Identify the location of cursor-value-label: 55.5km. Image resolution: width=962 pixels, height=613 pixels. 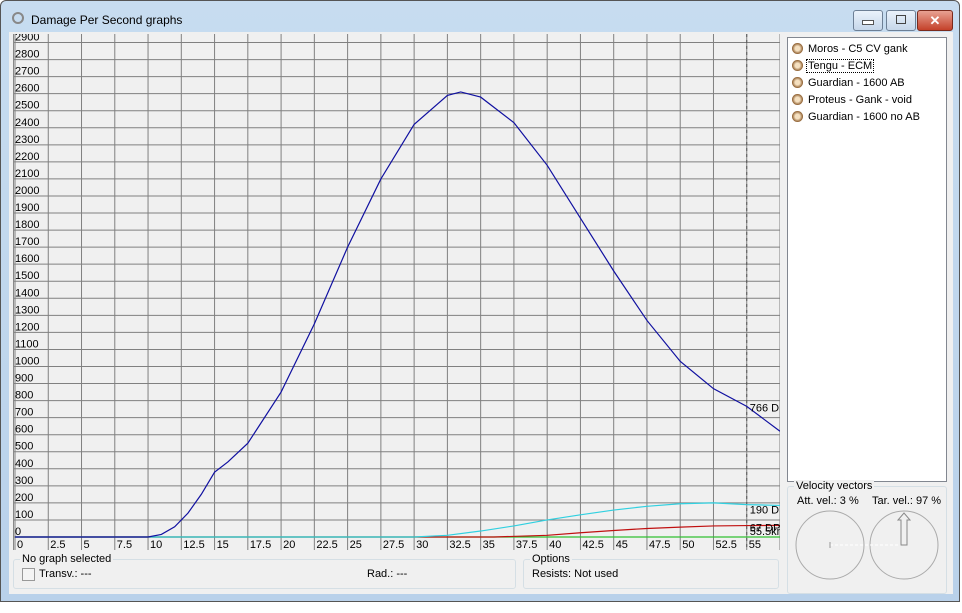
(765, 532).